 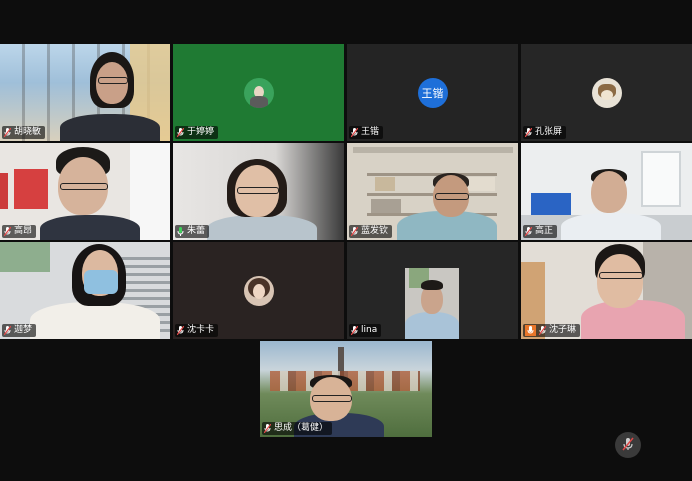 What do you see at coordinates (549, 132) in the screenshot?
I see `participant-name: 孔张屏` at bounding box center [549, 132].